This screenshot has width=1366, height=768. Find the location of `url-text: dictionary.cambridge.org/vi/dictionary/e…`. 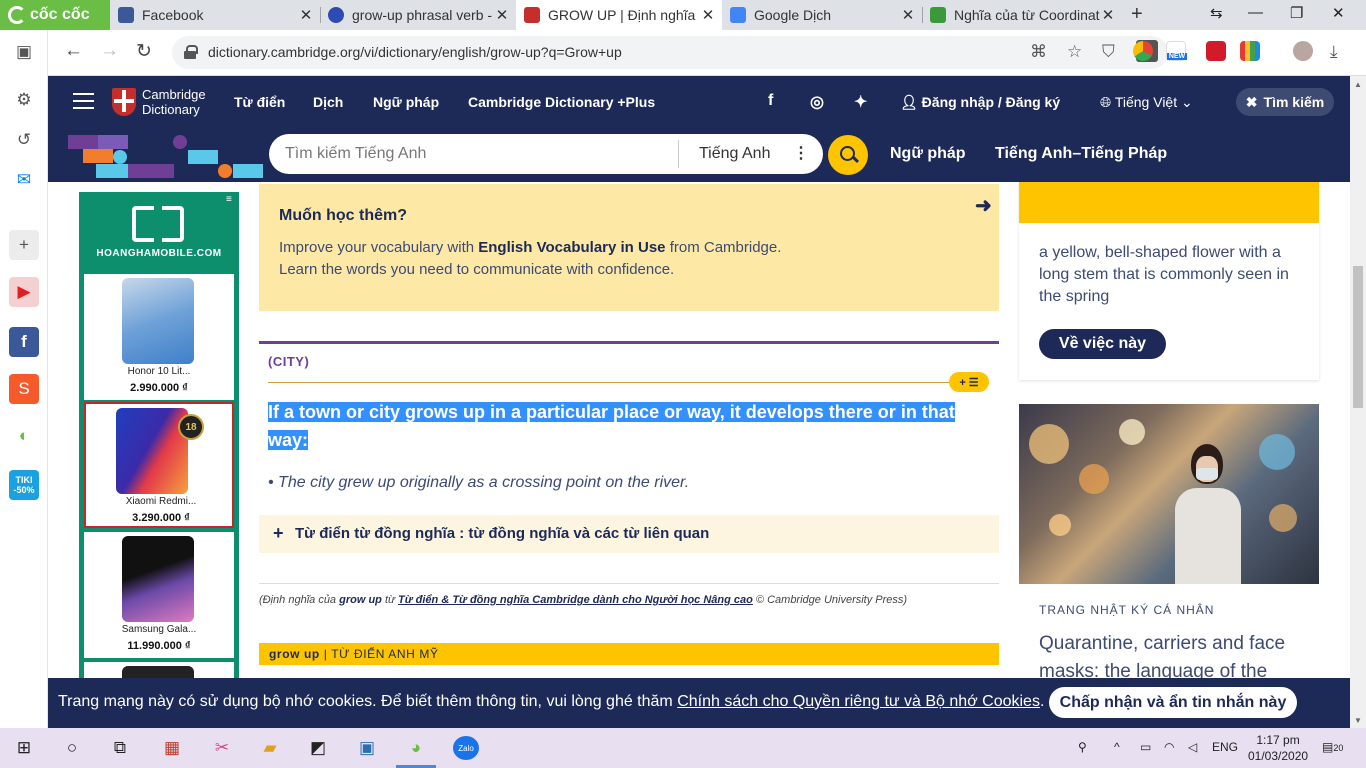

url-text: dictionary.cambridge.org/vi/dictionary/e… is located at coordinates (415, 52).